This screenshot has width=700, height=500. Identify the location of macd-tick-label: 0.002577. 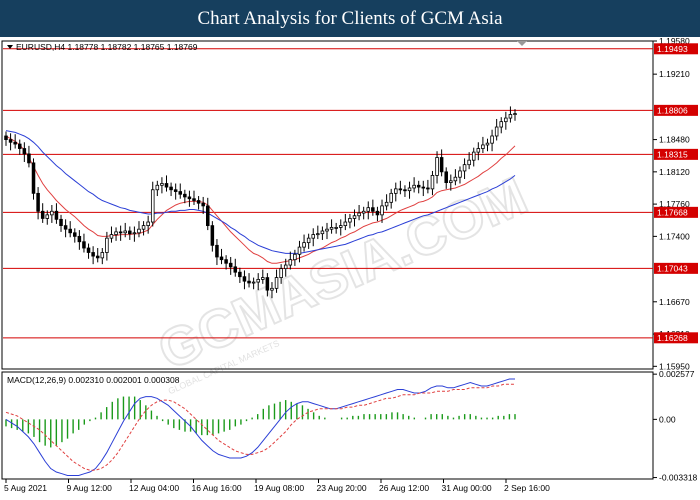
(677, 374).